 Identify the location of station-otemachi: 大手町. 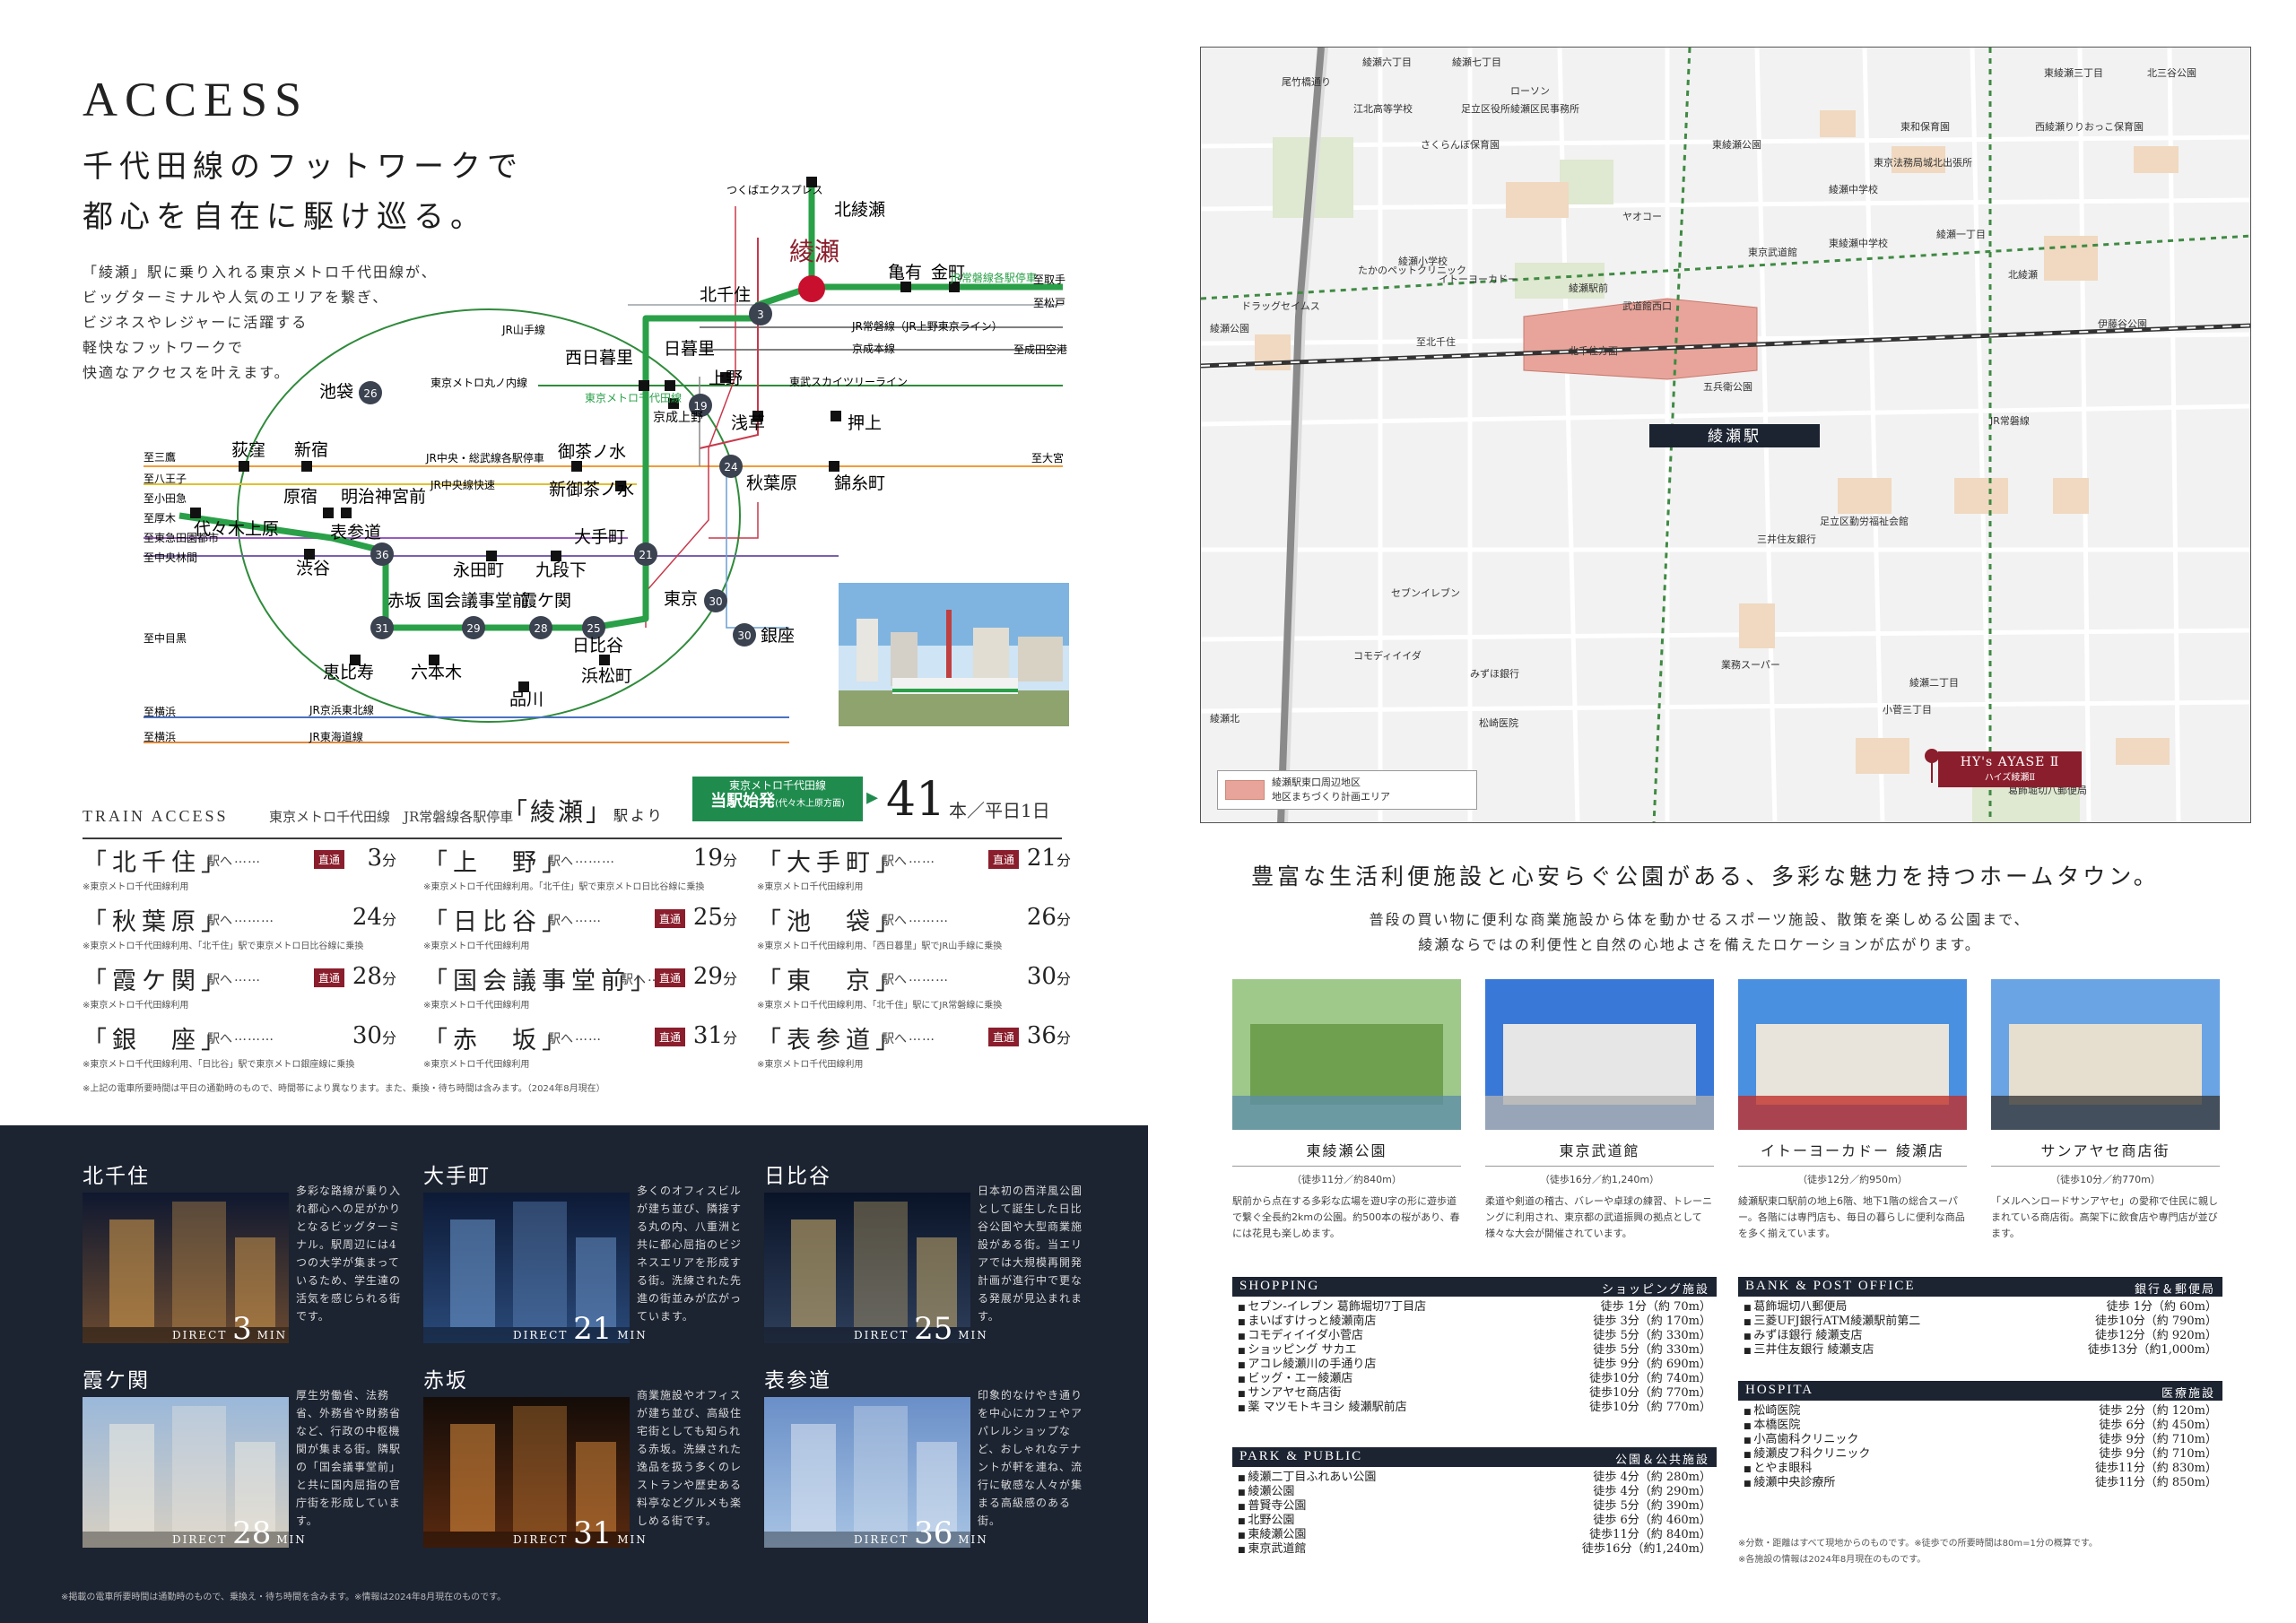
(599, 537).